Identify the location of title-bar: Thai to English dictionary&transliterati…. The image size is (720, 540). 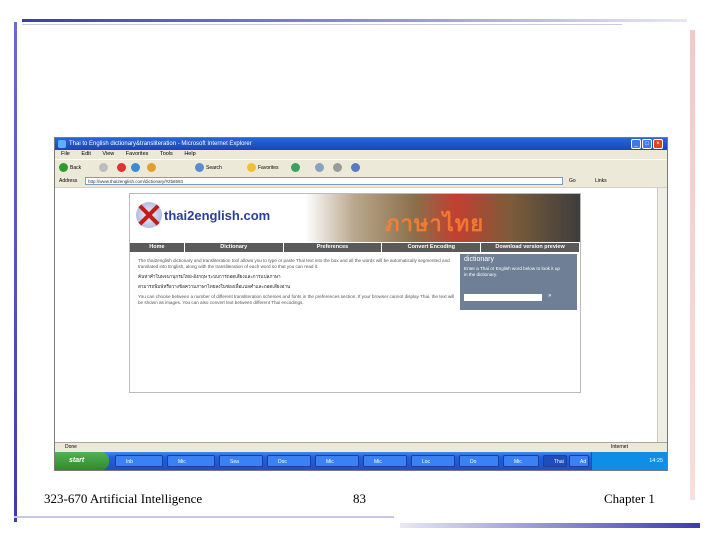
(361, 144).